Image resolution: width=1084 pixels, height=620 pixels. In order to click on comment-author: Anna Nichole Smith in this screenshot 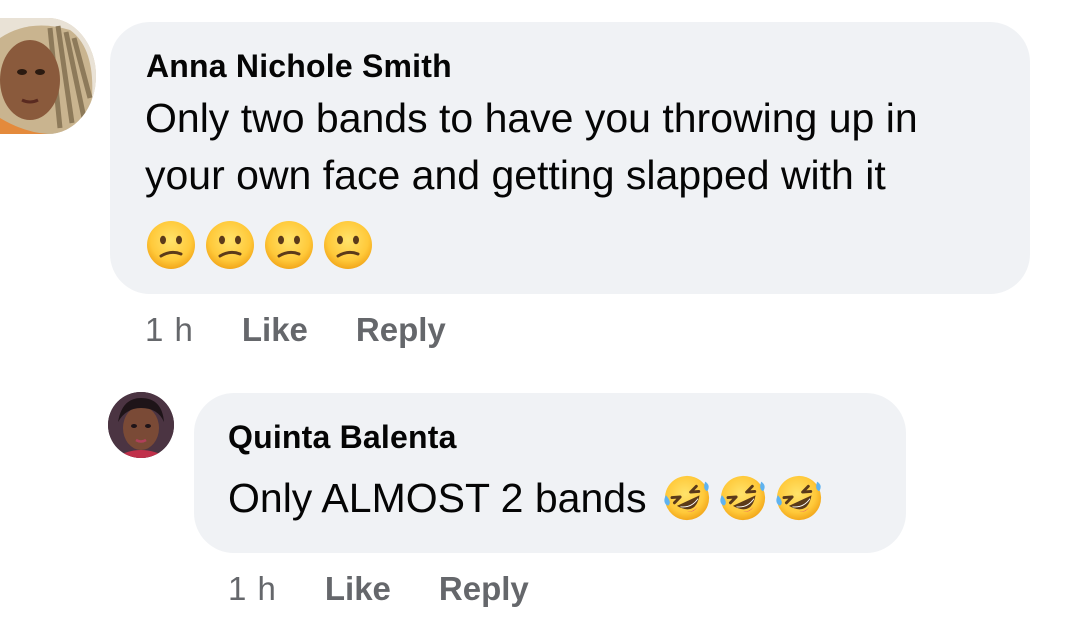, I will do `click(299, 66)`.